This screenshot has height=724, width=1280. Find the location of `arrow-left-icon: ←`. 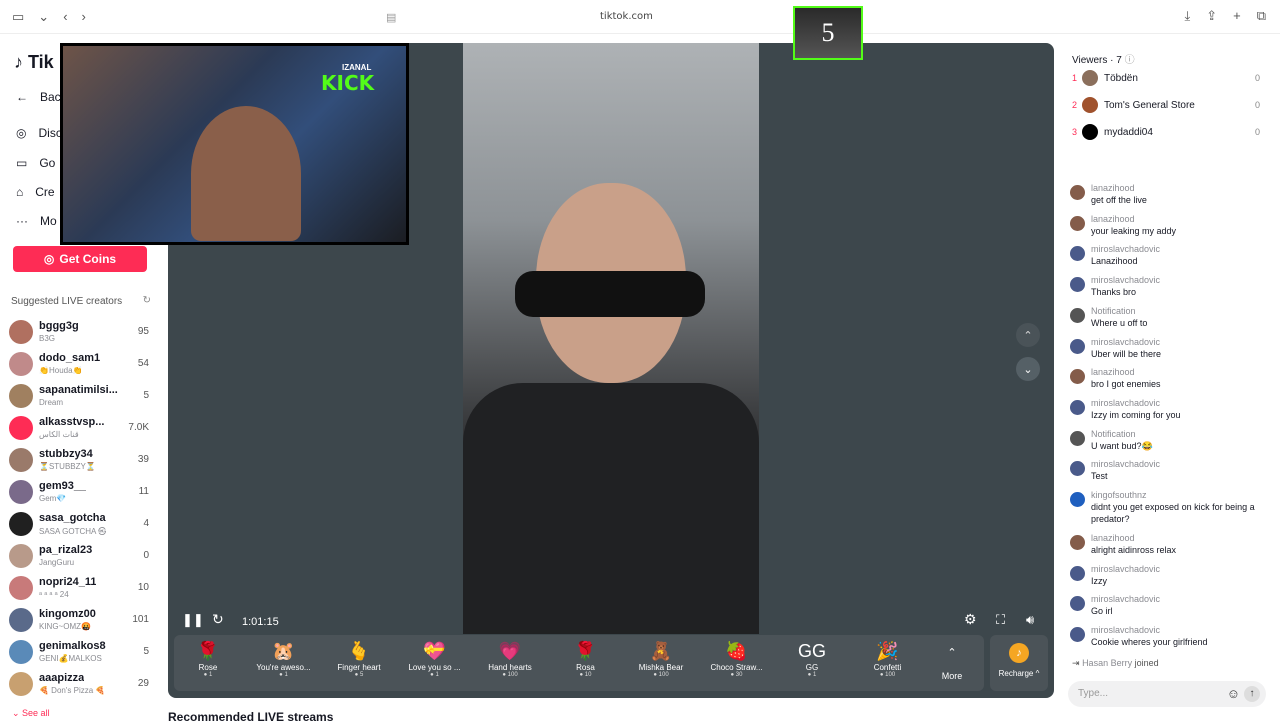

arrow-left-icon: ← is located at coordinates (22, 97).